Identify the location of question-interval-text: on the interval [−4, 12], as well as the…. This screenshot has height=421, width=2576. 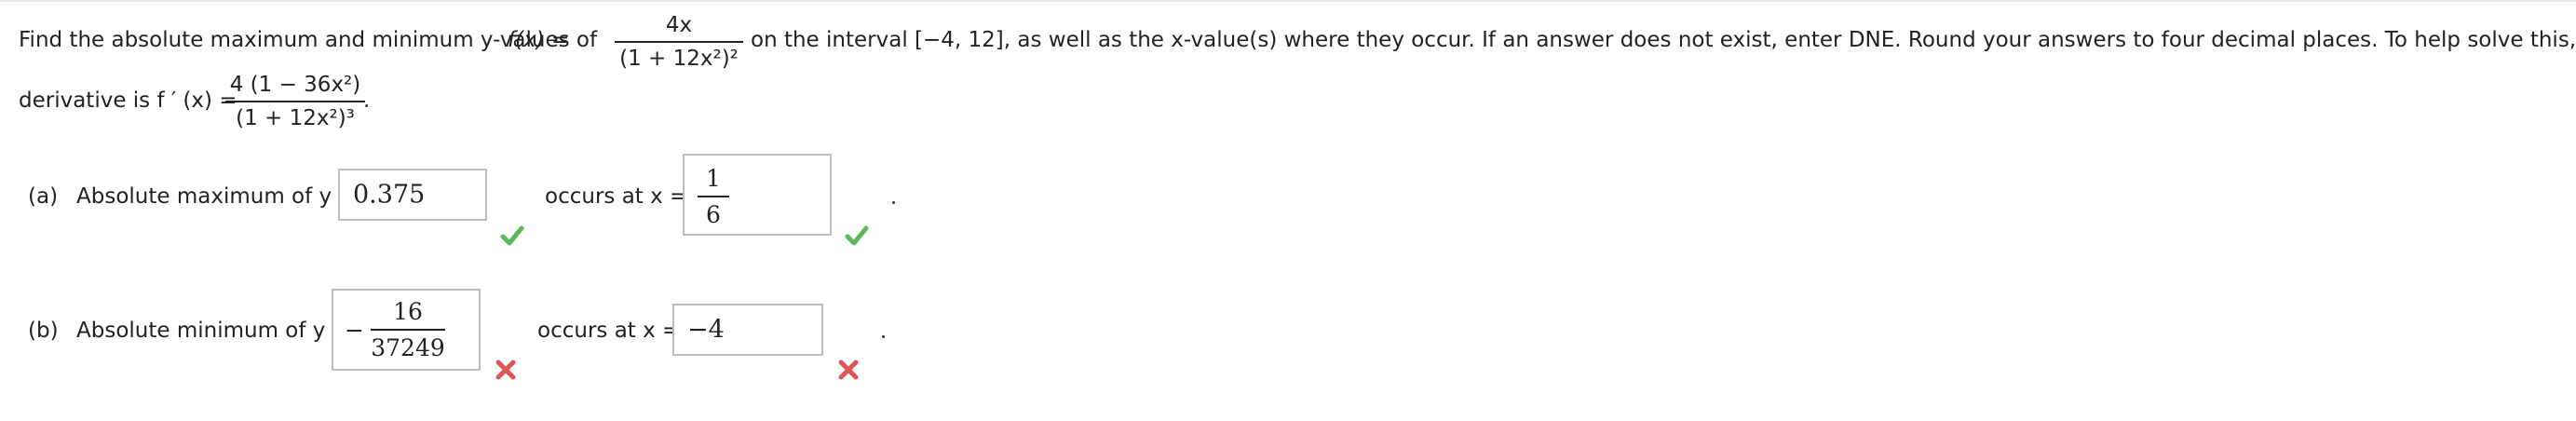
(1663, 40).